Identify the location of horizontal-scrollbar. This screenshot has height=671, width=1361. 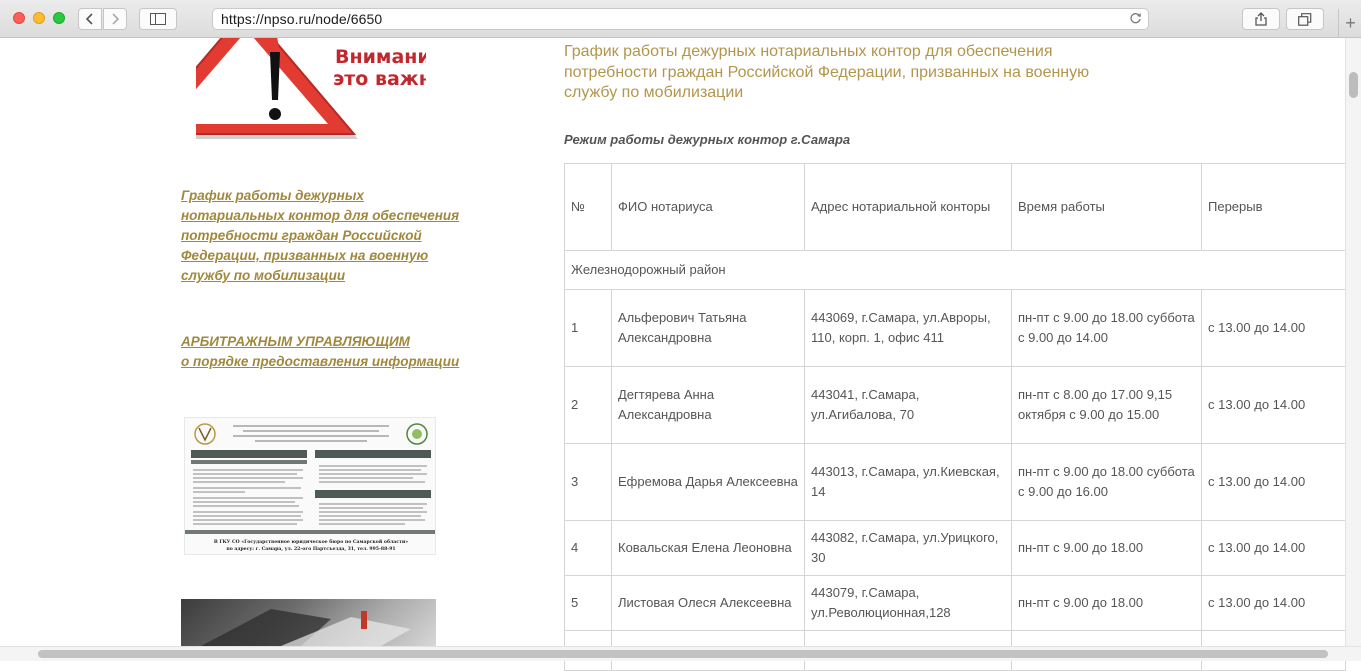
(680, 653).